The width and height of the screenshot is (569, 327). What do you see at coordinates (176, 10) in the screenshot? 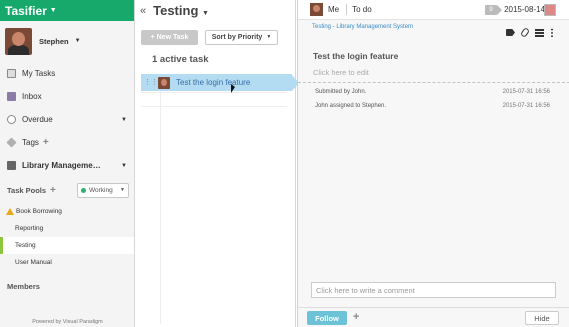
I see `page-title-text: Testing` at bounding box center [176, 10].